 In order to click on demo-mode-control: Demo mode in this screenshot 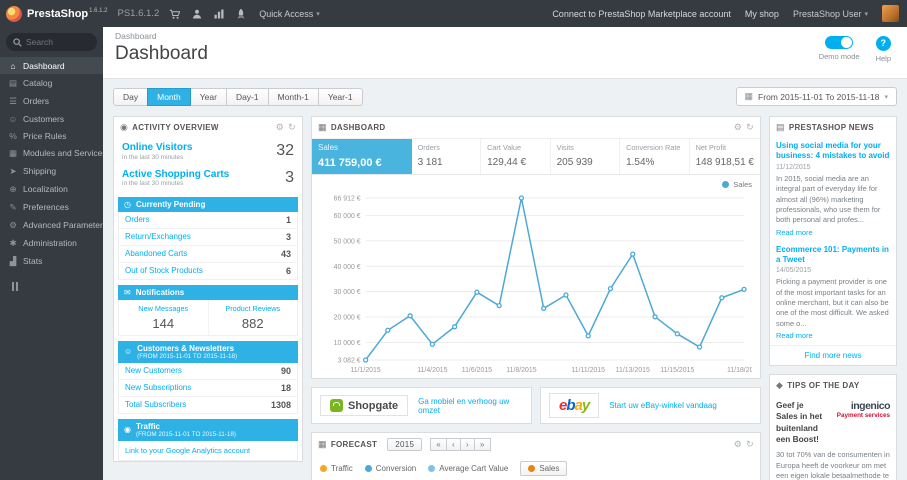, I will do `click(839, 49)`.